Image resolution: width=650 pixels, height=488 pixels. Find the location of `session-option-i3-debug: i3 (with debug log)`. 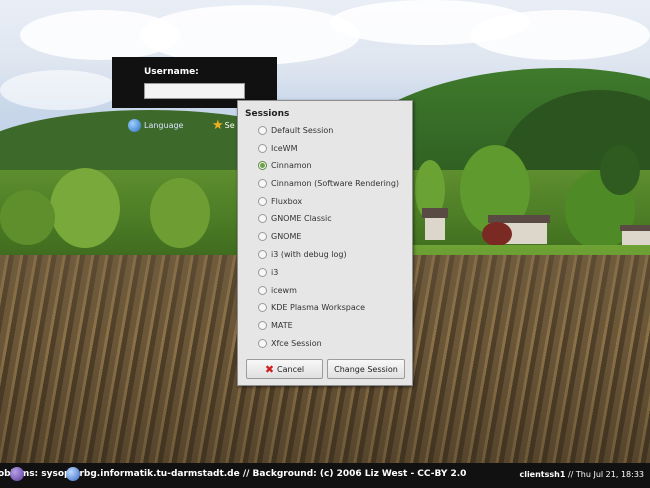

session-option-i3-debug: i3 (with debug log) is located at coordinates (302, 254).